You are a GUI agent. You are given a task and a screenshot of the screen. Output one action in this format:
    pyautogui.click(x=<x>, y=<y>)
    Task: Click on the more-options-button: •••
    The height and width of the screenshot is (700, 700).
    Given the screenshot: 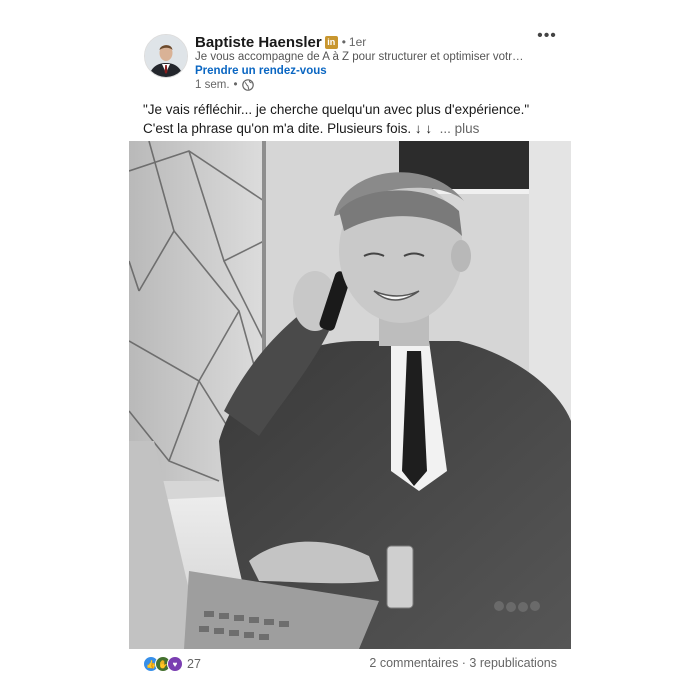 What is the action you would take?
    pyautogui.click(x=547, y=35)
    